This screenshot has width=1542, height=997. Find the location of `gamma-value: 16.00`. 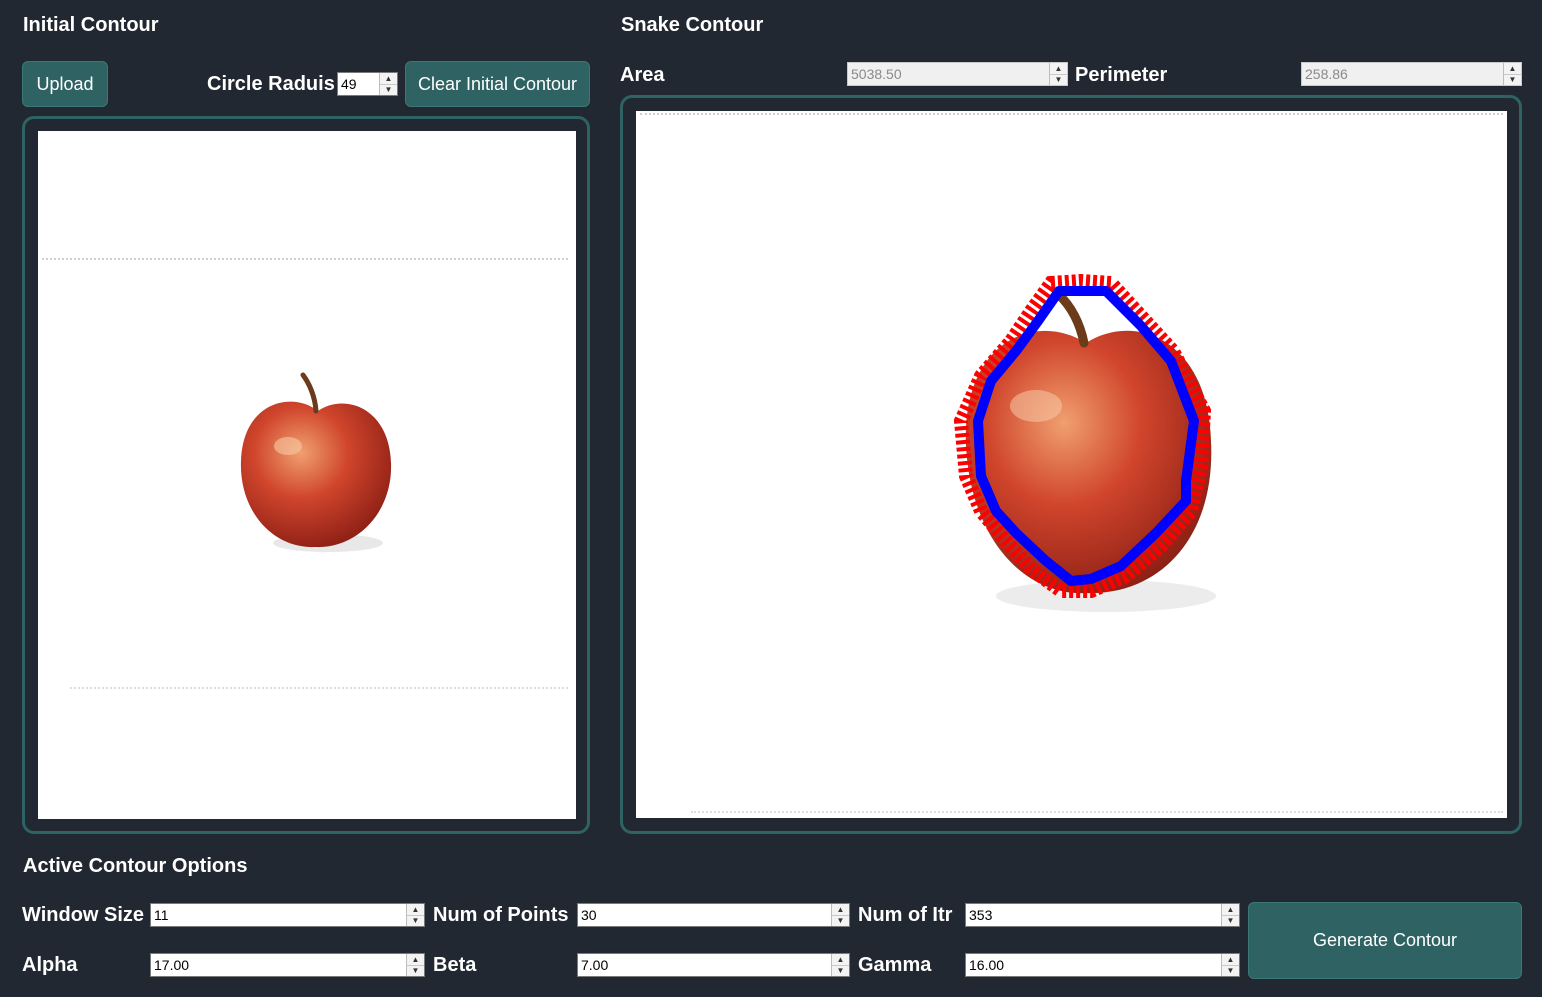

gamma-value: 16.00 is located at coordinates (1093, 965).